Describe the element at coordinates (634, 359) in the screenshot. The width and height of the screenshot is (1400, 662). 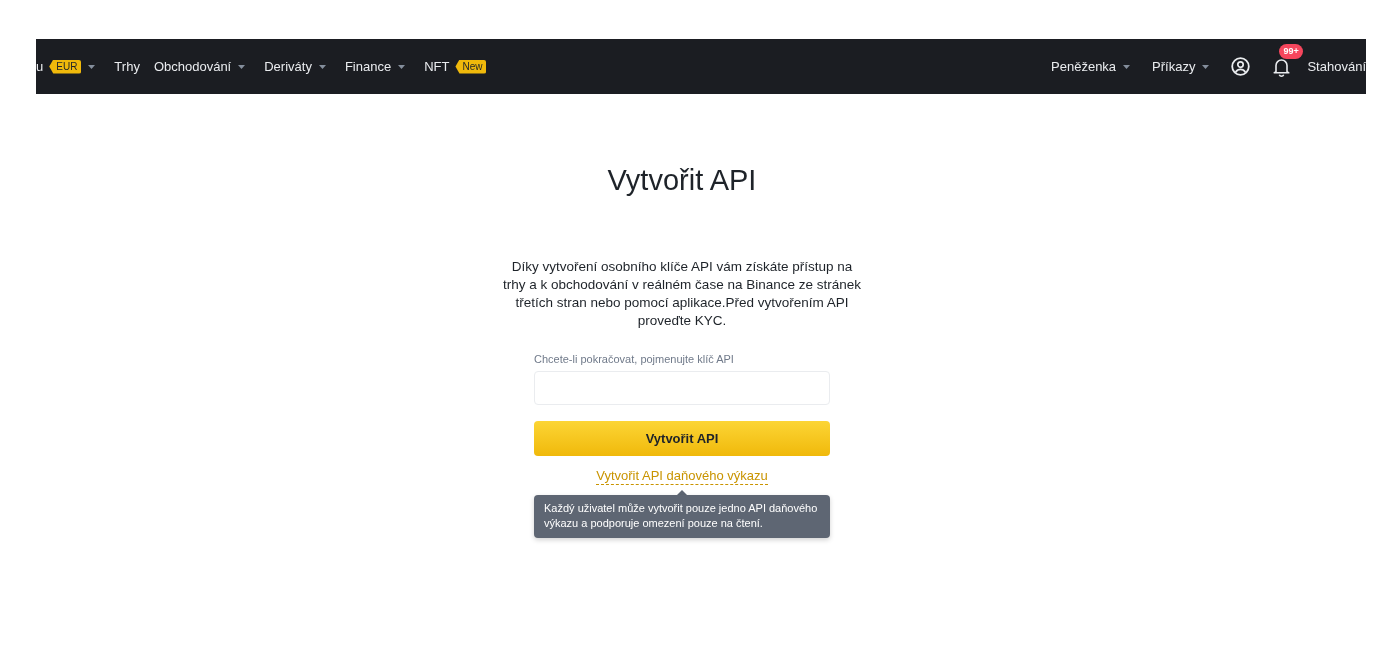
I see `field-label: Chcete-li pokračovat, pojmenujte klíč API` at that location.